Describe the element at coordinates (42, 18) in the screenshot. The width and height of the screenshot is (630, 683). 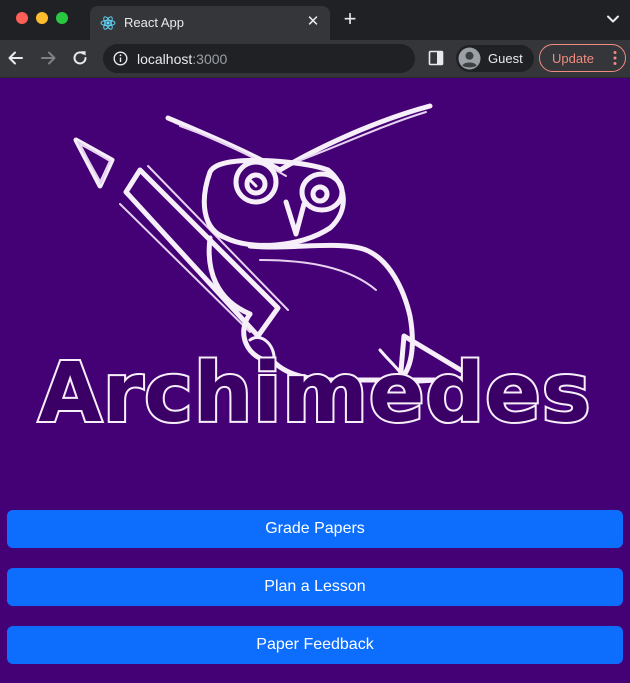
I see `minimize-window-button` at that location.